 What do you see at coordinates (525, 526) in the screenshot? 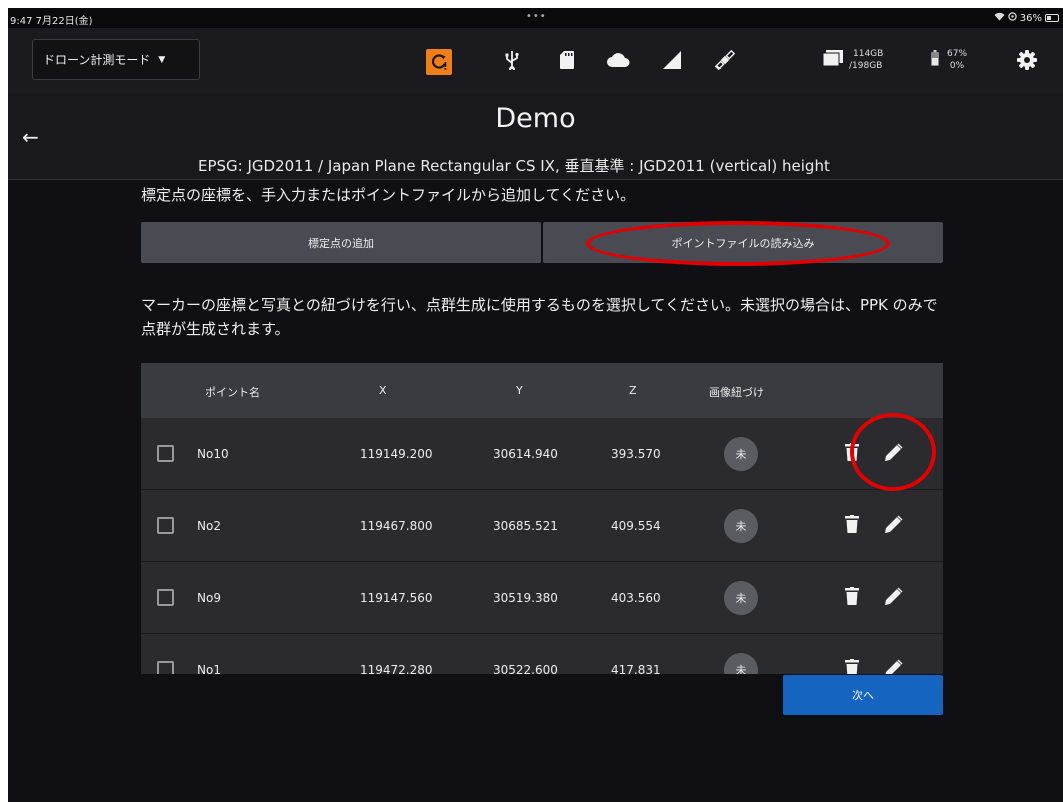
I see `point-y: 30685.521` at bounding box center [525, 526].